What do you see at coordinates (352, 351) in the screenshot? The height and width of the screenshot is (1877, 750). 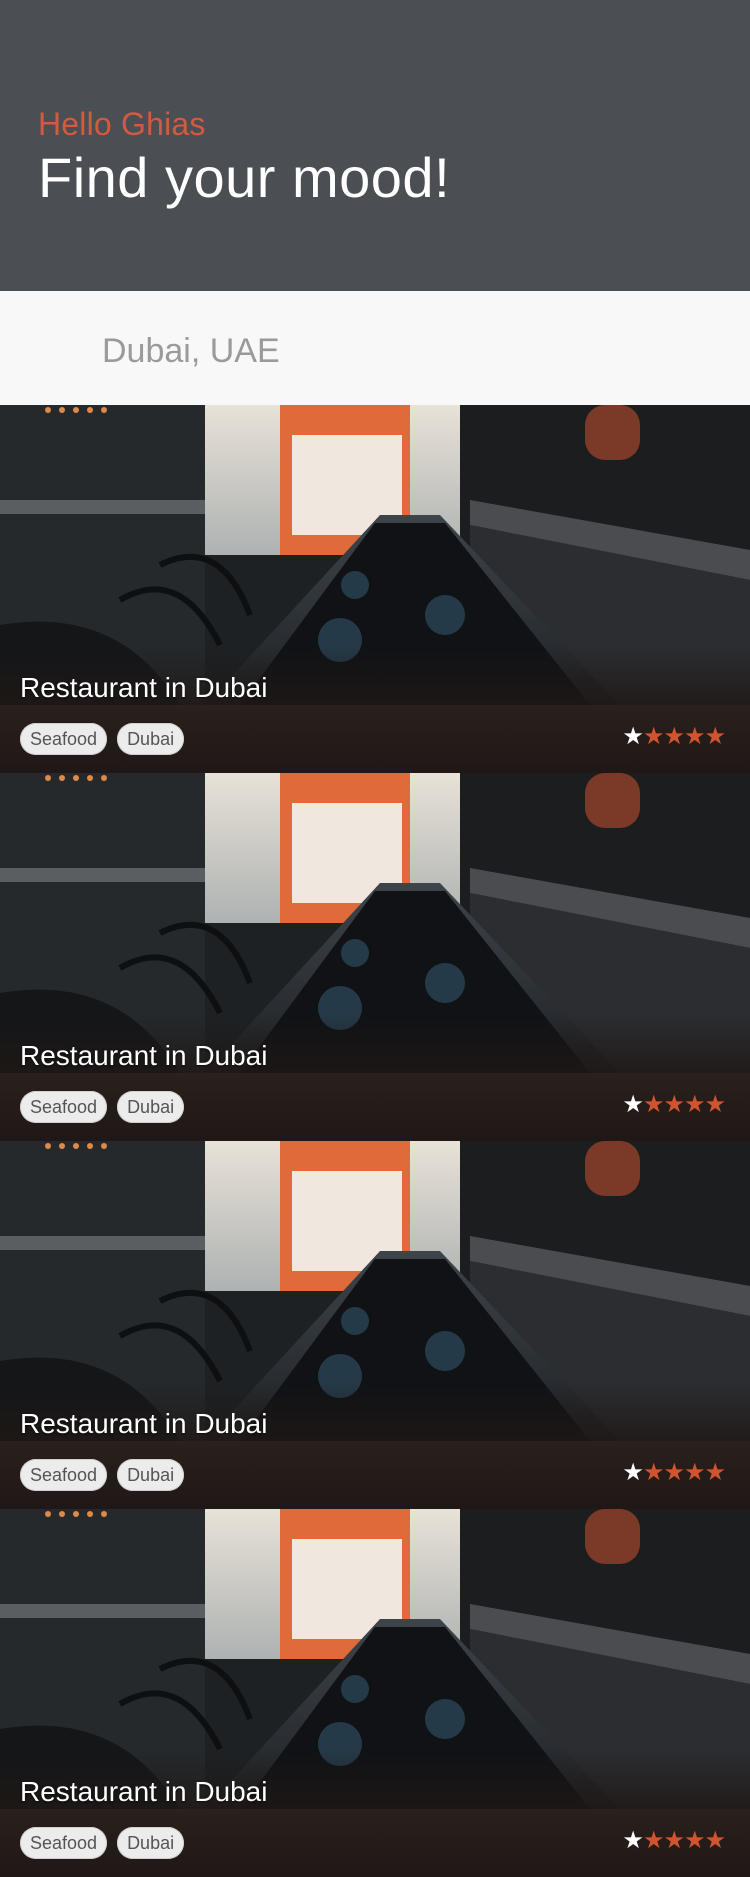 I see `search-input` at bounding box center [352, 351].